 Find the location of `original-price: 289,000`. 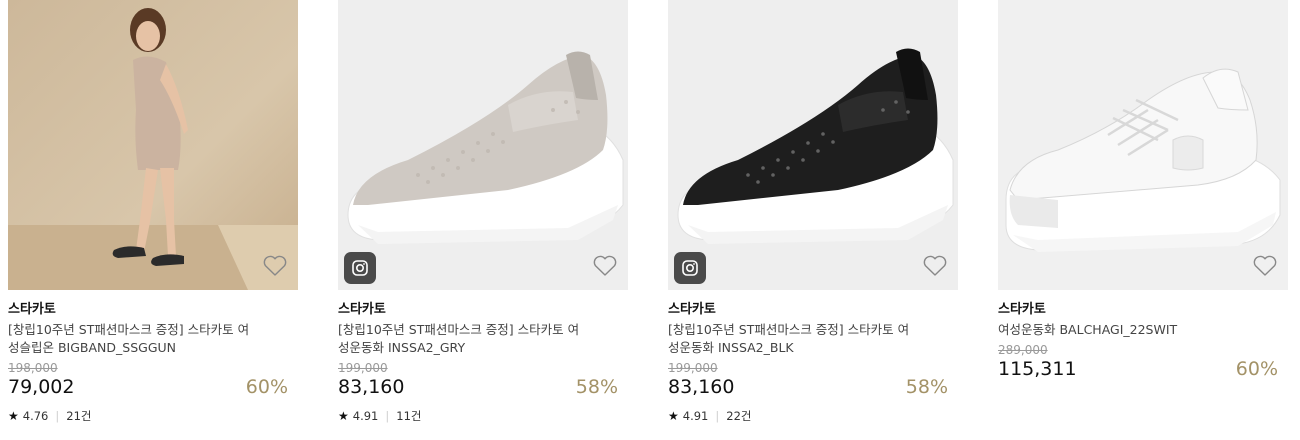

original-price: 289,000 is located at coordinates (1023, 350).